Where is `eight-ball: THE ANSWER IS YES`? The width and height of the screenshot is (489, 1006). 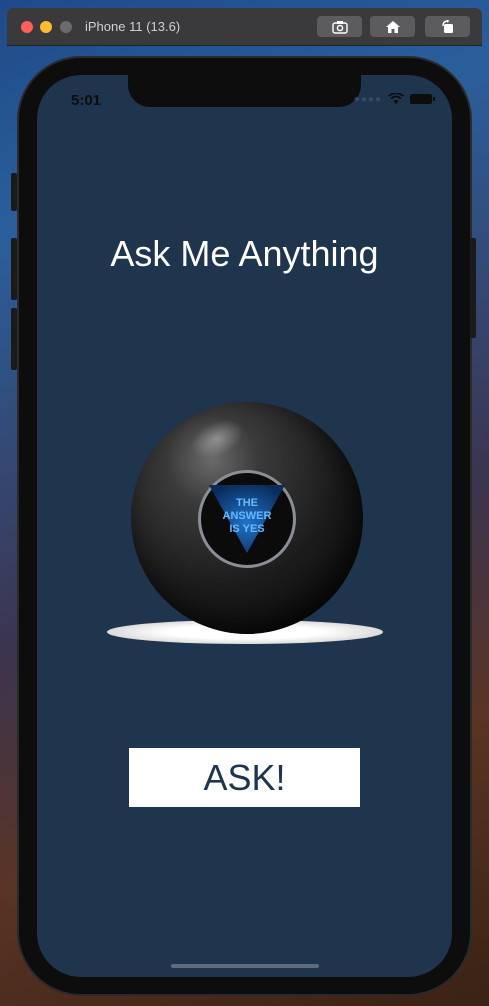
eight-ball: THE ANSWER IS YES is located at coordinates (247, 518).